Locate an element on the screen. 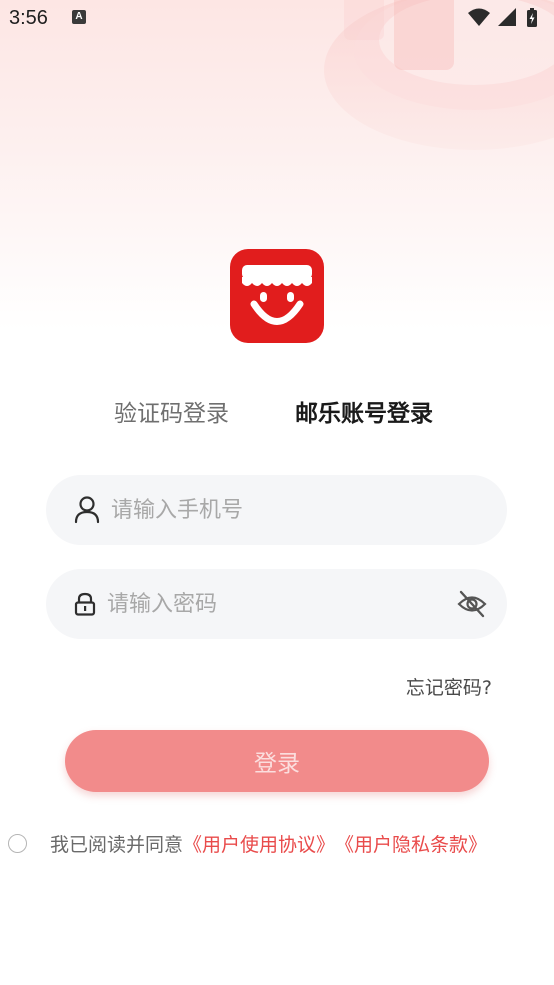 This screenshot has height=985, width=554. phone-input is located at coordinates (301, 510).